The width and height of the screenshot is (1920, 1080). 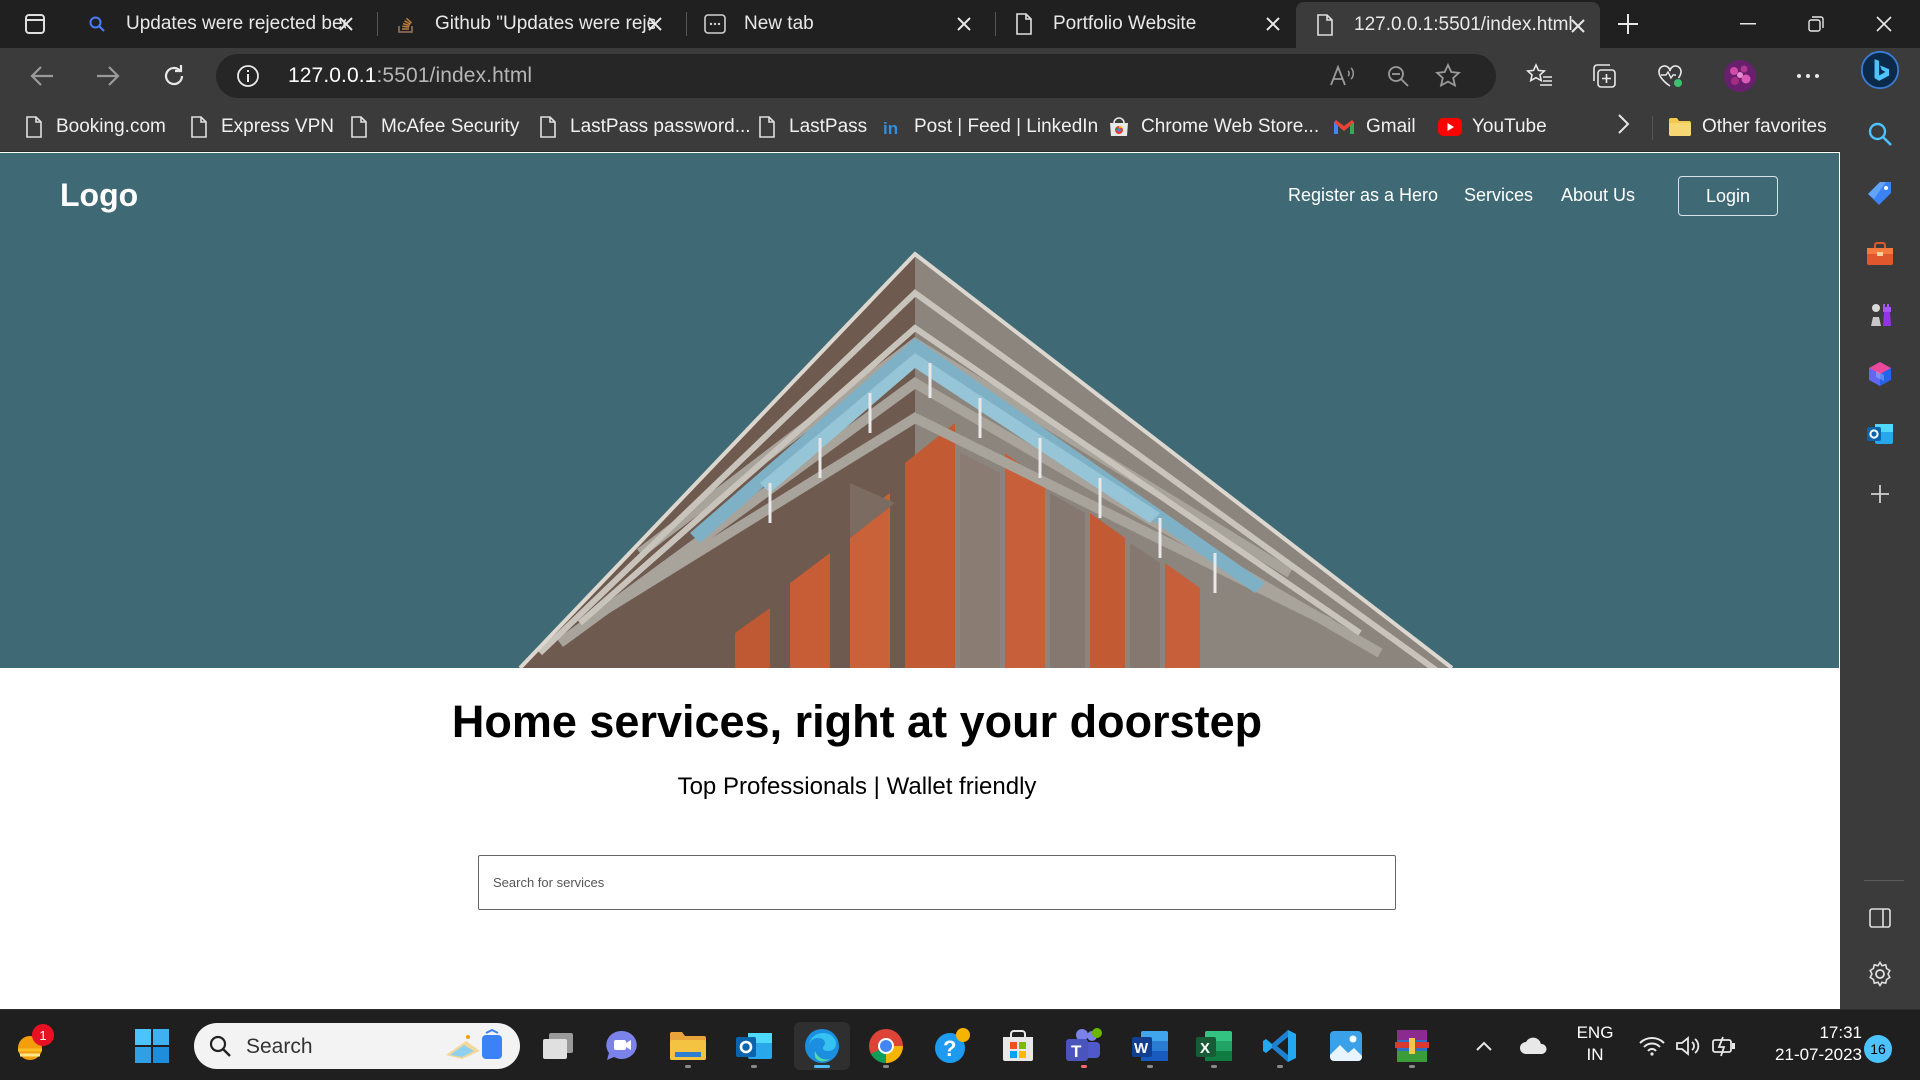 I want to click on favorite-label: Post | Feed | LinkedIn, so click(x=1006, y=126).